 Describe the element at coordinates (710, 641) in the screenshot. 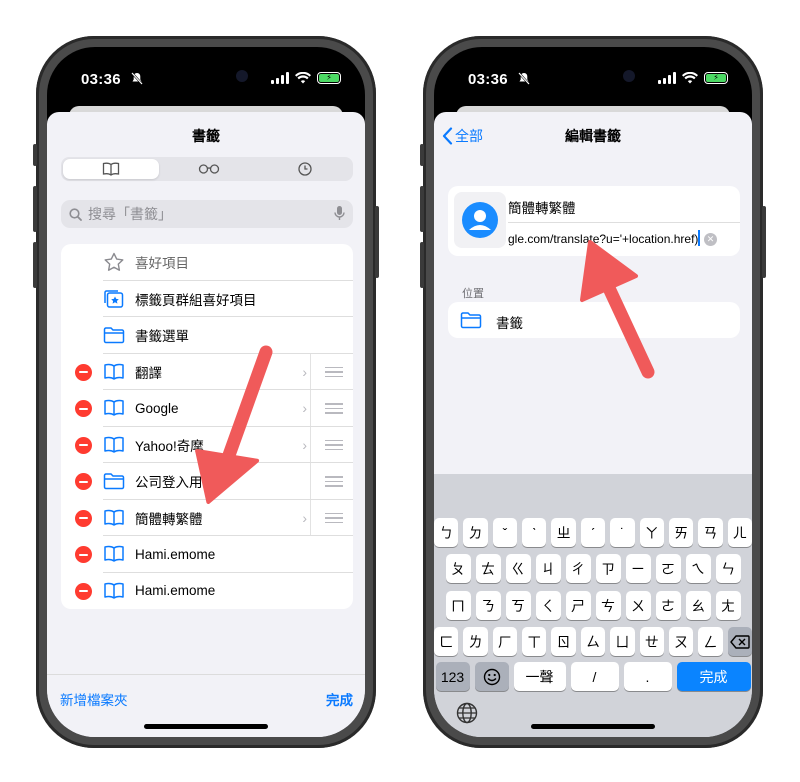

I see `key-row4-9: ㄥ` at that location.